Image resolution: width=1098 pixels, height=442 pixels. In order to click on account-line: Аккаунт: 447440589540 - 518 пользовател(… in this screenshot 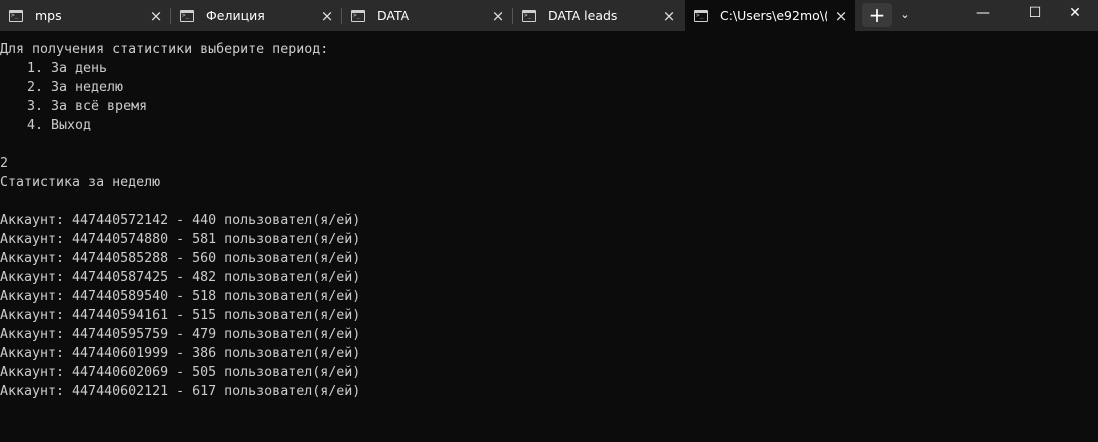, I will do `click(180, 296)`.